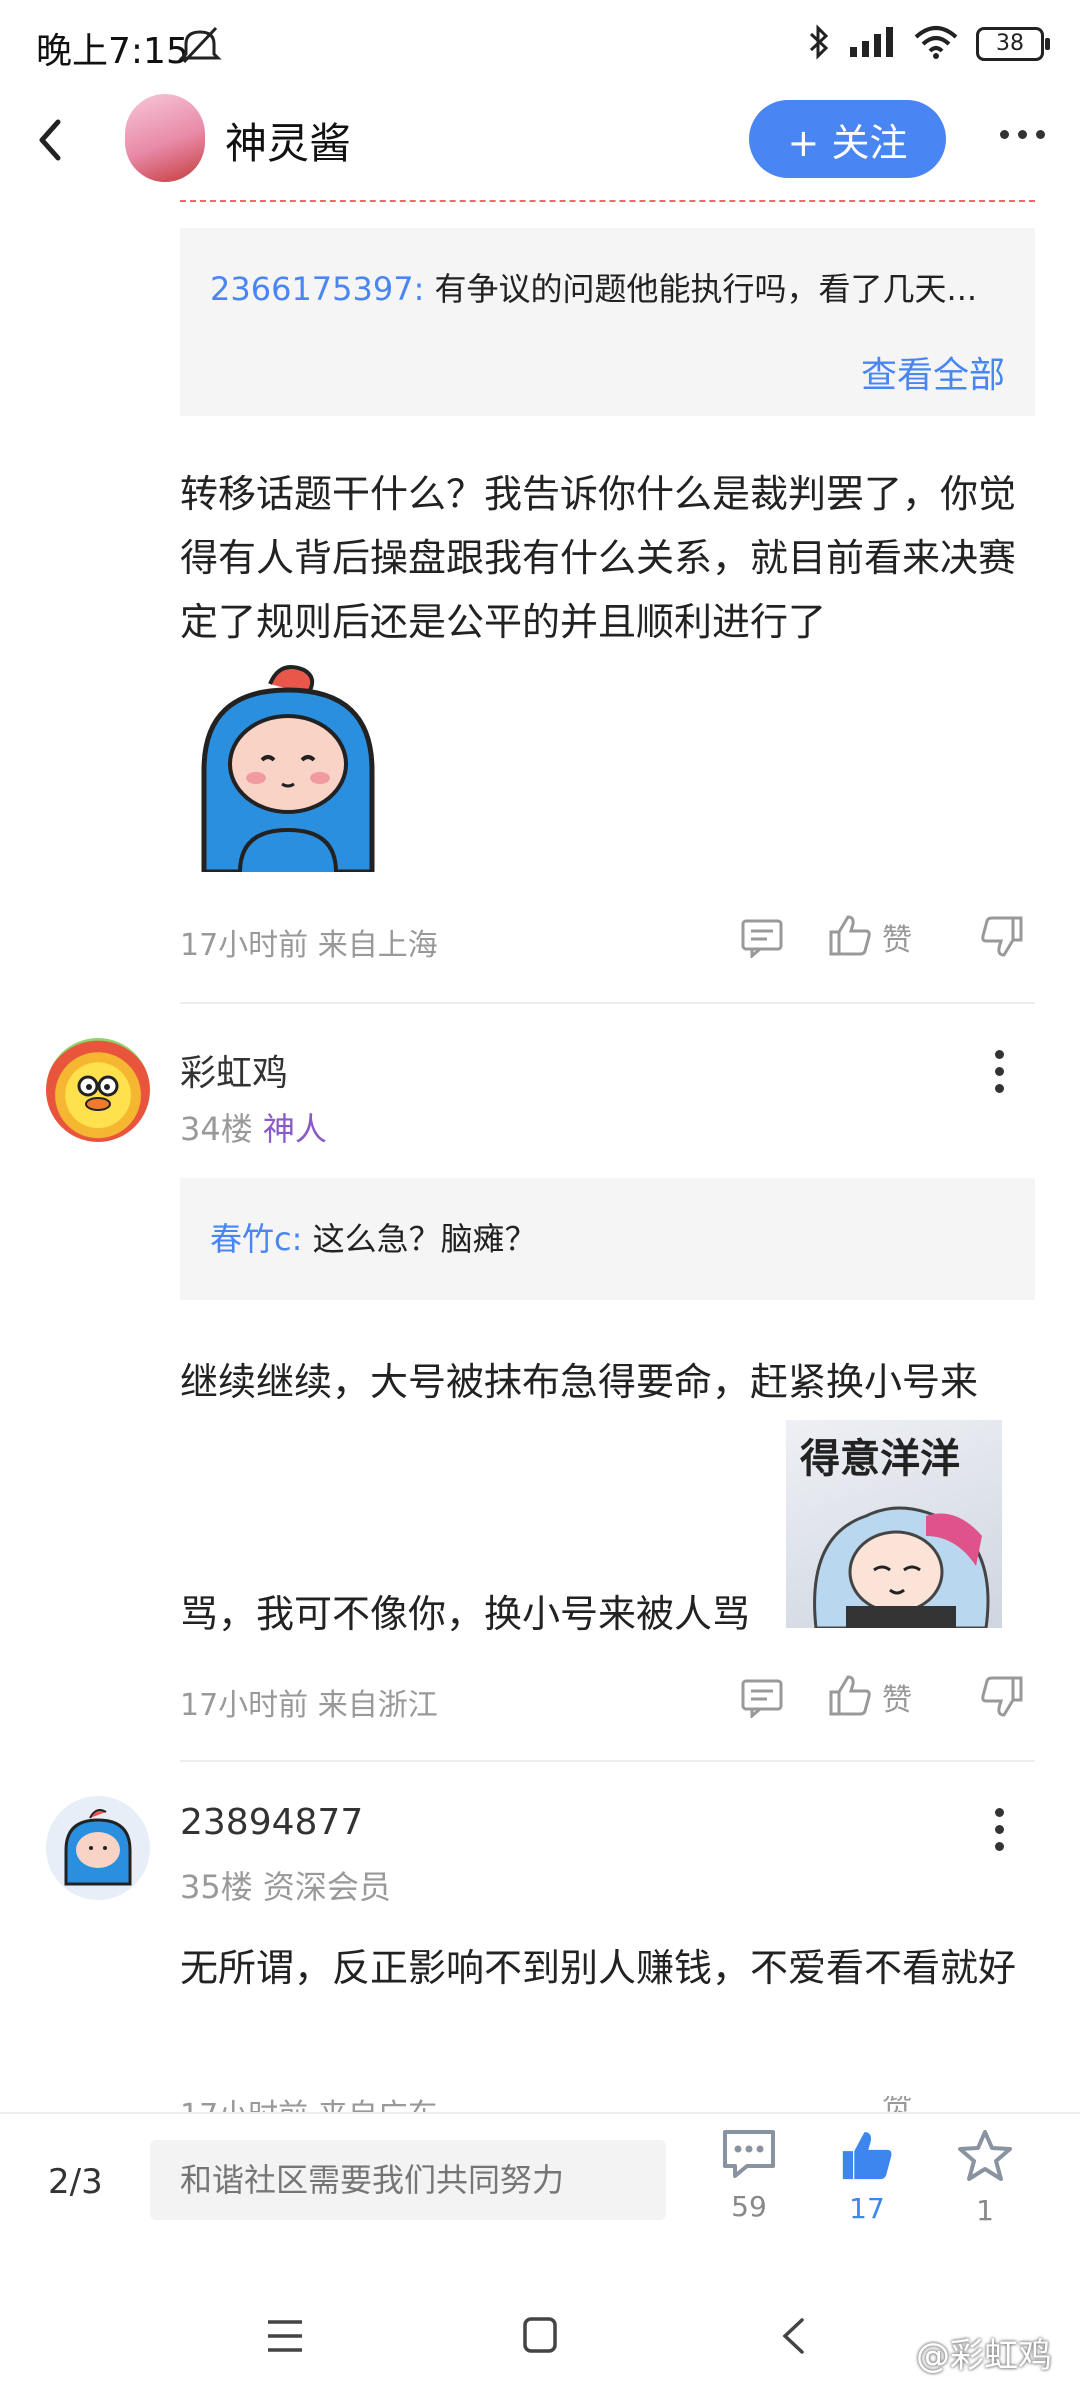 The image size is (1080, 2401). What do you see at coordinates (607, 1239) in the screenshot?
I see `quoted-reply-box: 春竹c: 这么急？脑瘫？` at bounding box center [607, 1239].